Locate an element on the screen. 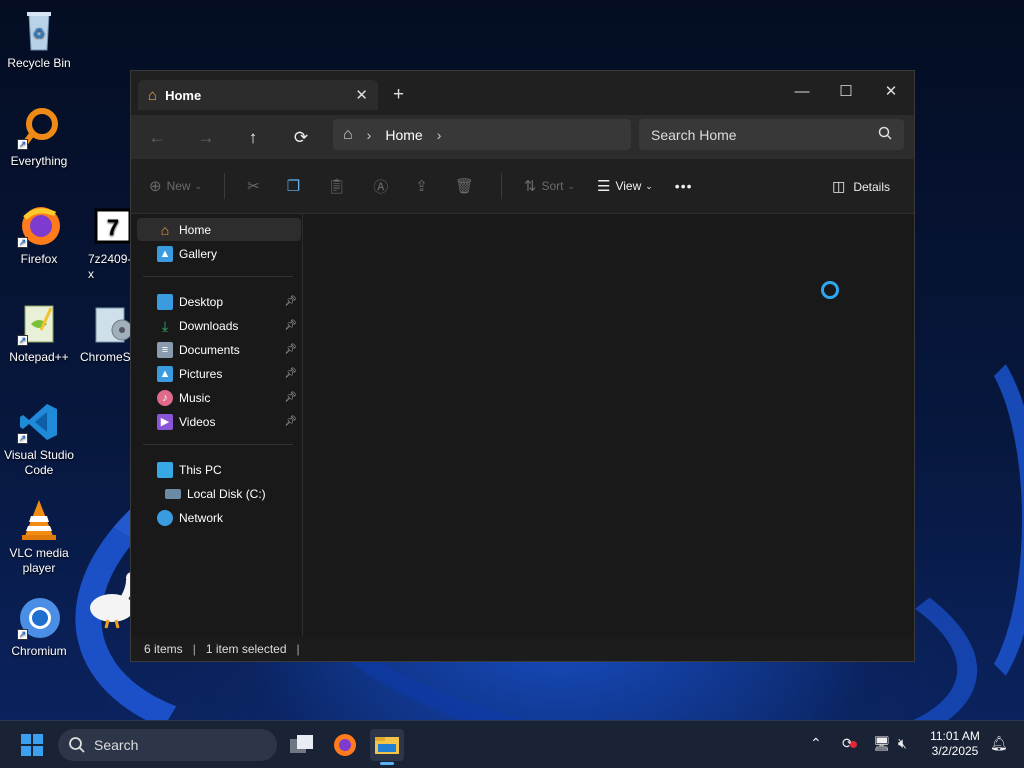  network-icon is located at coordinates (165, 517).